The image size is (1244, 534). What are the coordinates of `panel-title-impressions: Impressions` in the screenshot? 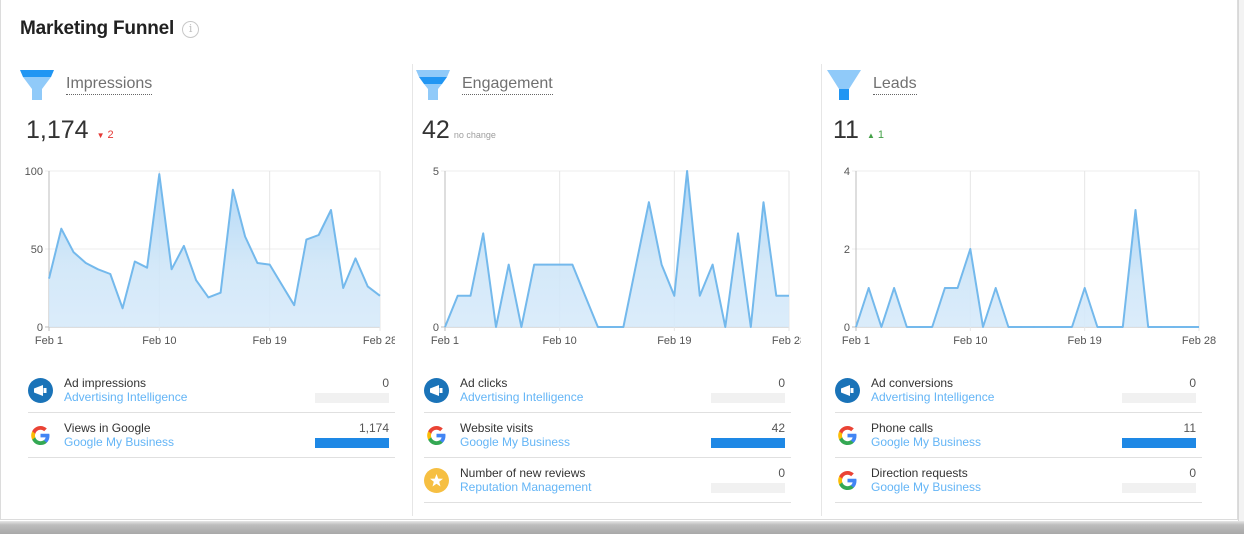 It's located at (109, 85).